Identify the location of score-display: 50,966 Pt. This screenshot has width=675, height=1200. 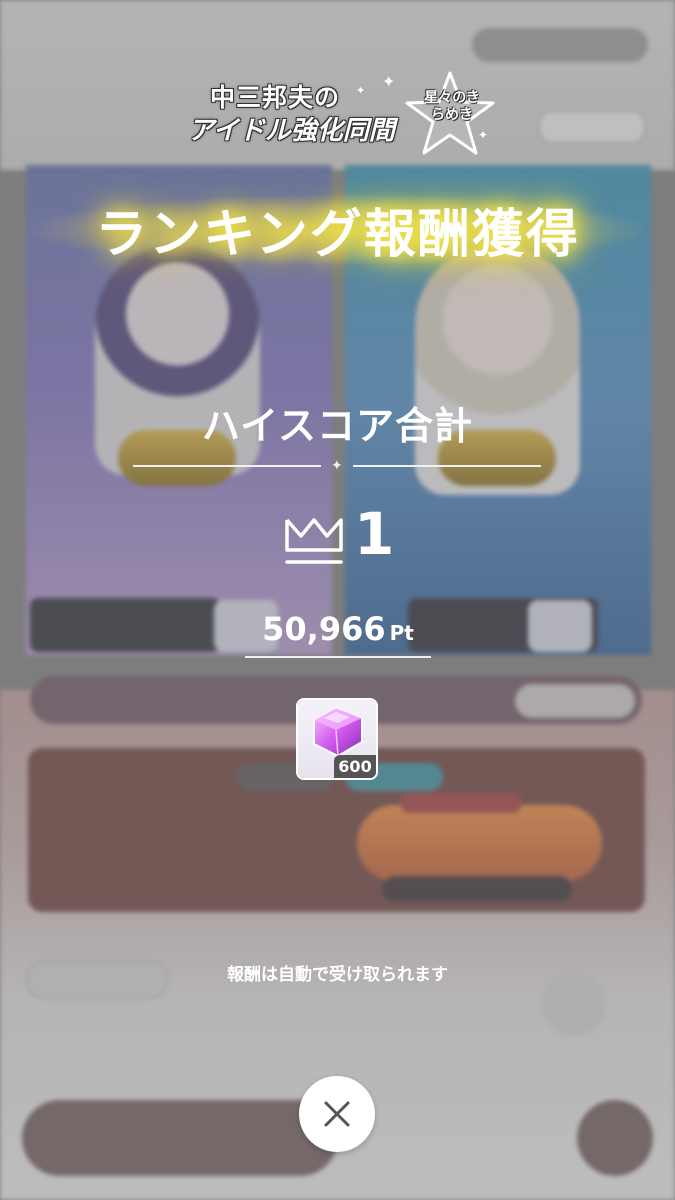
(338, 629).